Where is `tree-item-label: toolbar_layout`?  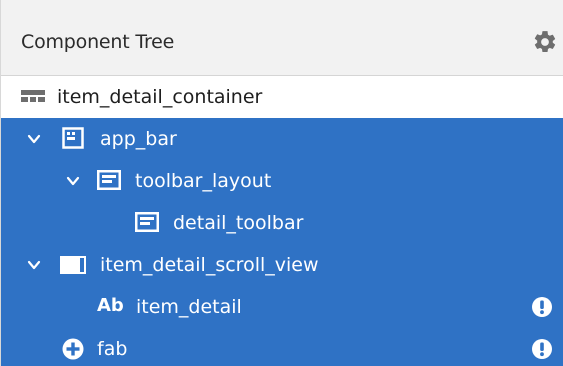 tree-item-label: toolbar_layout is located at coordinates (203, 181).